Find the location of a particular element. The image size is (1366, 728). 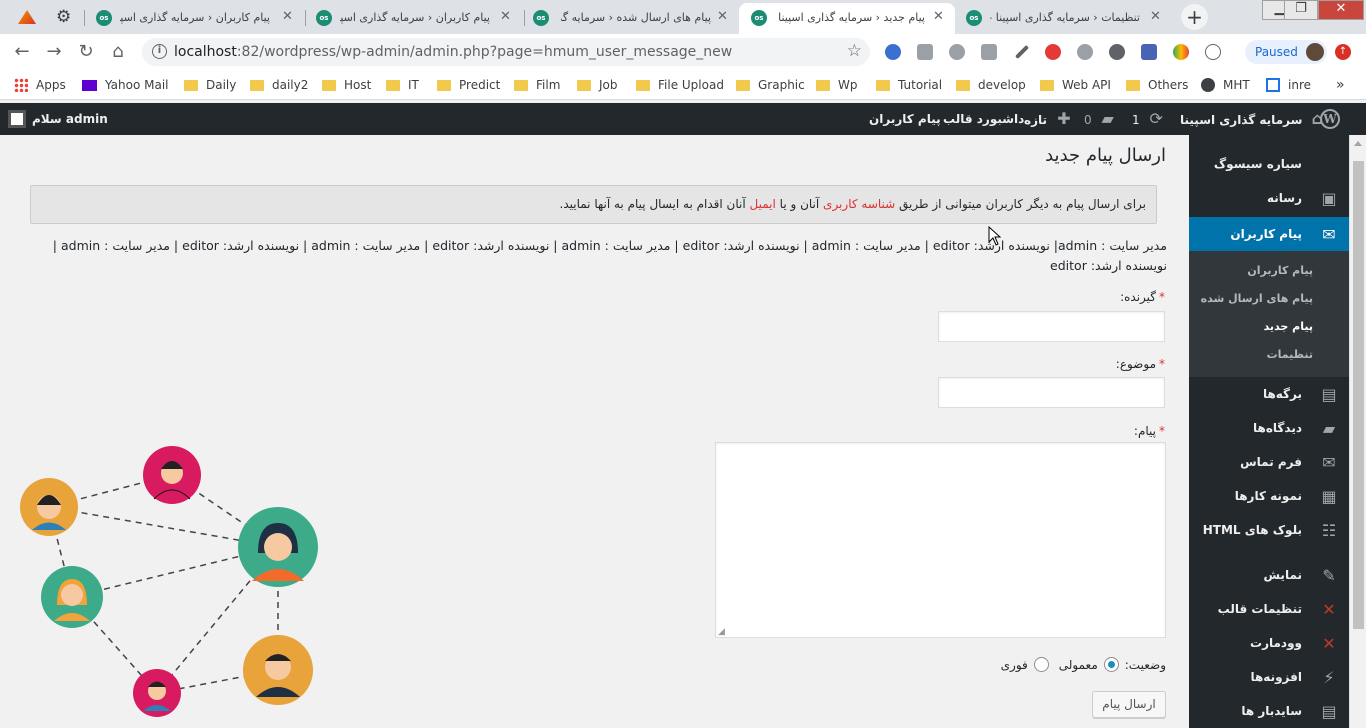

my-account-menu: سلام admin is located at coordinates (58, 119).